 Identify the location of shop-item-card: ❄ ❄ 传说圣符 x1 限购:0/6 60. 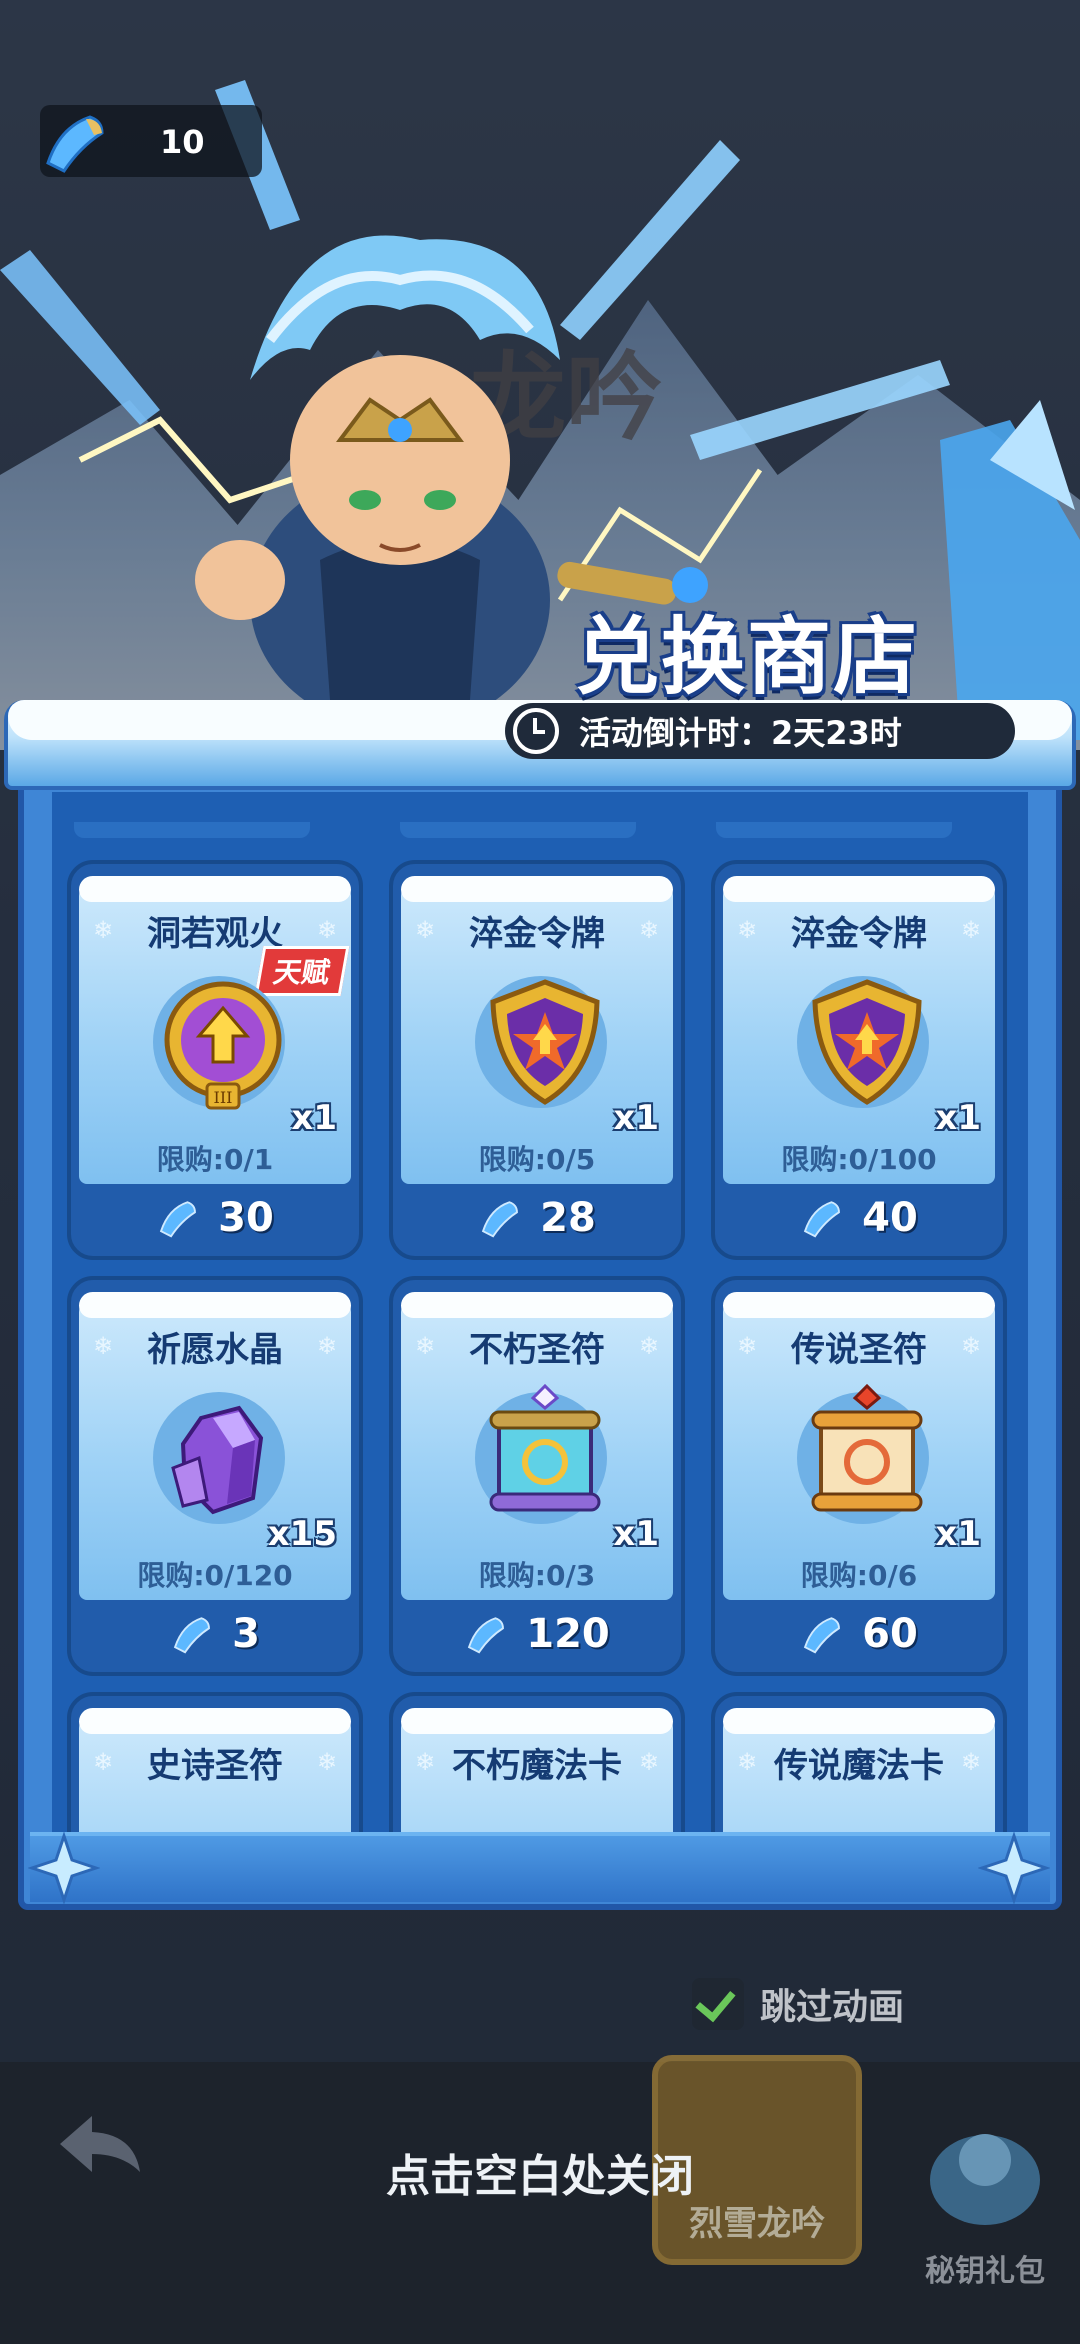
(859, 1476).